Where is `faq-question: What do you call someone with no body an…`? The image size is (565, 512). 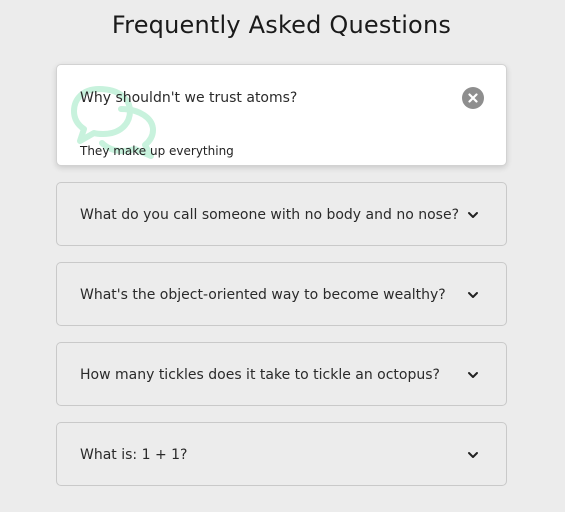 faq-question: What do you call someone with no body an… is located at coordinates (269, 215).